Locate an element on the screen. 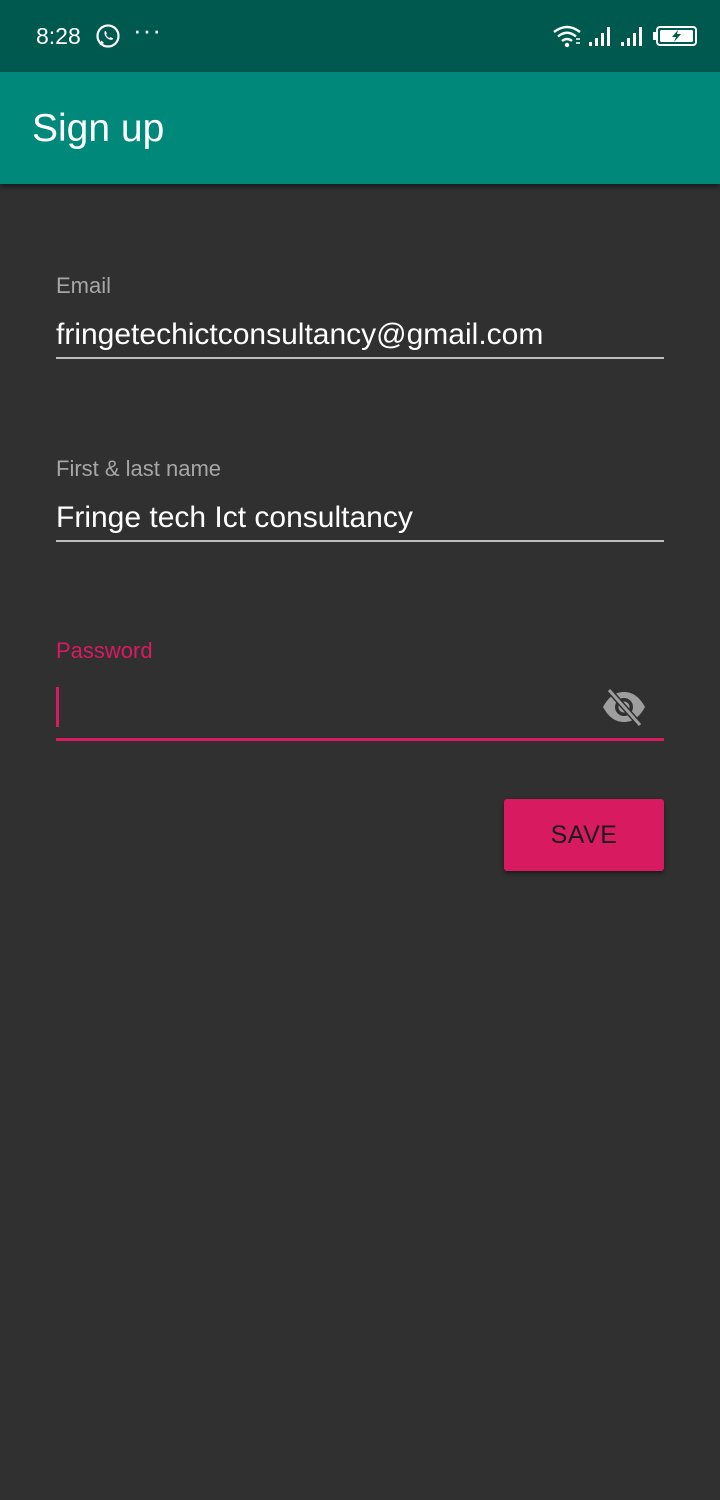  battery-charging-icon is located at coordinates (675, 36).